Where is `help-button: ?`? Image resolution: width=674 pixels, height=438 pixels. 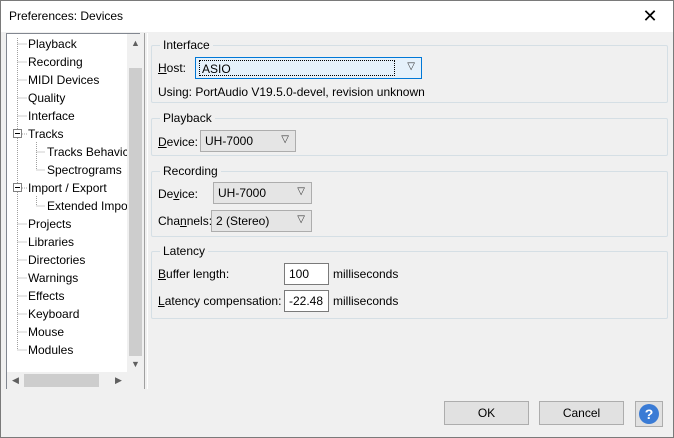
help-button: ? is located at coordinates (649, 414).